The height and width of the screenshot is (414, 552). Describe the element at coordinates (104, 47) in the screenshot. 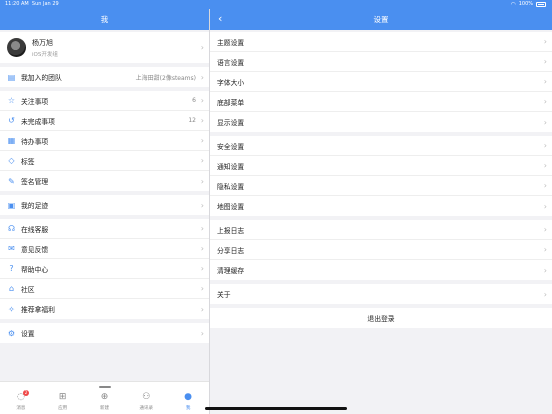

I see `profile-card: 杨万旭 iOS开发组 ›` at that location.